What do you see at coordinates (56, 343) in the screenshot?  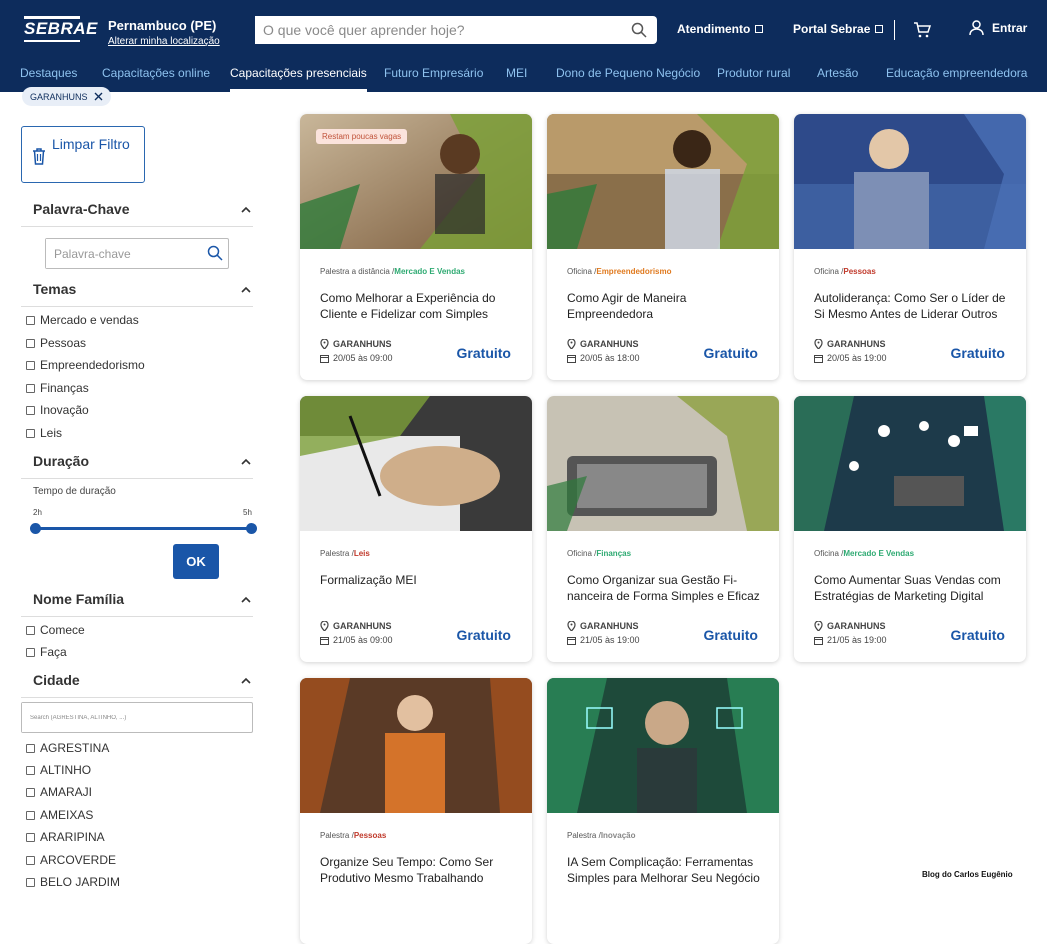 I see `theme-checkbox: Pessoas` at bounding box center [56, 343].